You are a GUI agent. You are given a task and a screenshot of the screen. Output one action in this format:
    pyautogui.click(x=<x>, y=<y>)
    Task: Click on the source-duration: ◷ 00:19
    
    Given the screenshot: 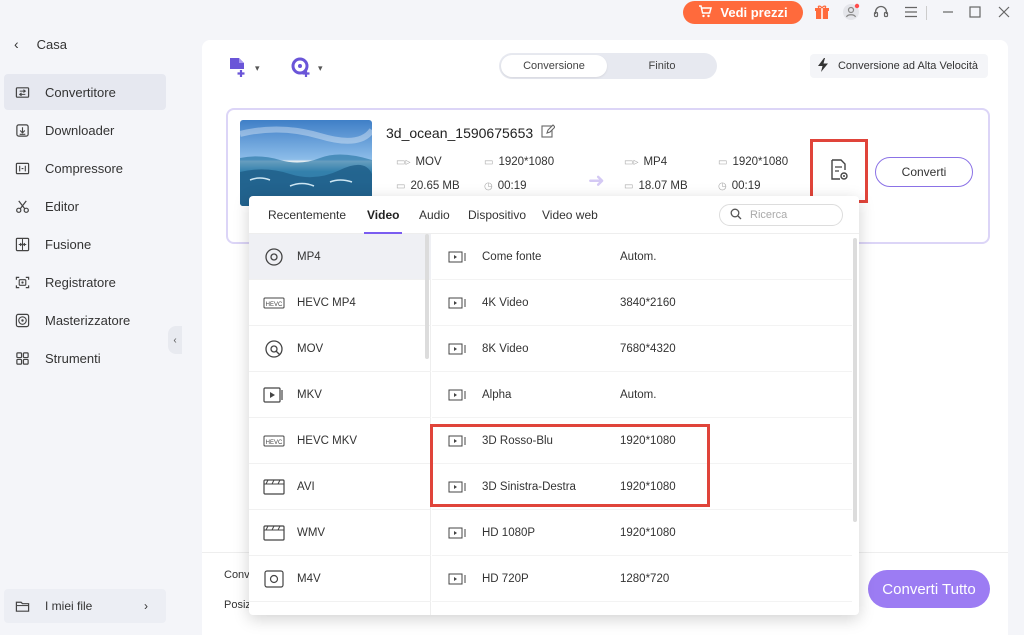 What is the action you would take?
    pyautogui.click(x=505, y=186)
    